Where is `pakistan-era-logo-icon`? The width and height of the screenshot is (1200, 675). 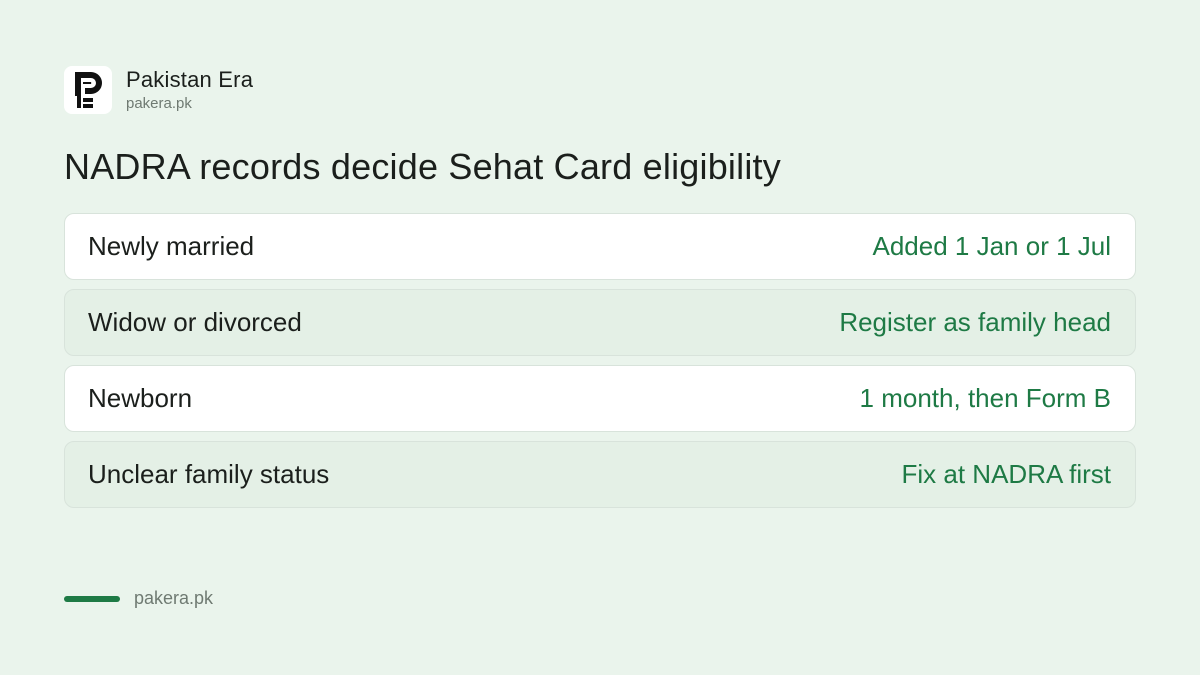 pakistan-era-logo-icon is located at coordinates (88, 90).